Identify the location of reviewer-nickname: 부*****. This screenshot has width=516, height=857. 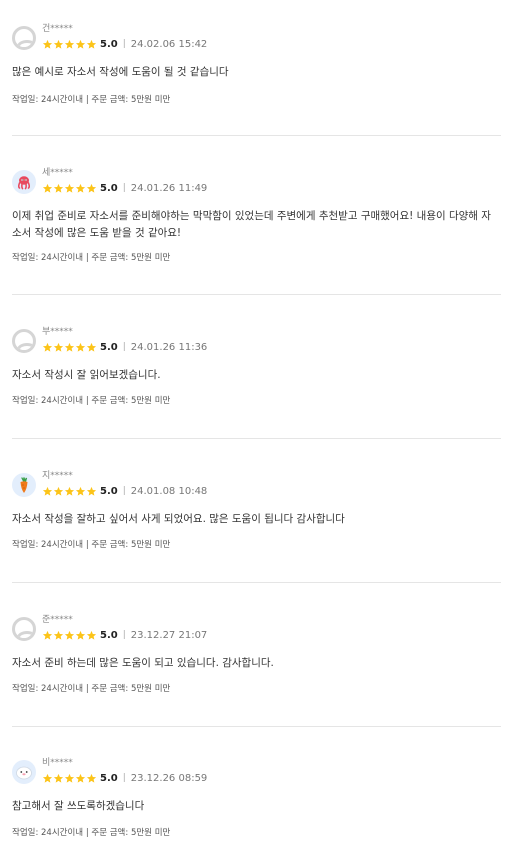
(57, 332).